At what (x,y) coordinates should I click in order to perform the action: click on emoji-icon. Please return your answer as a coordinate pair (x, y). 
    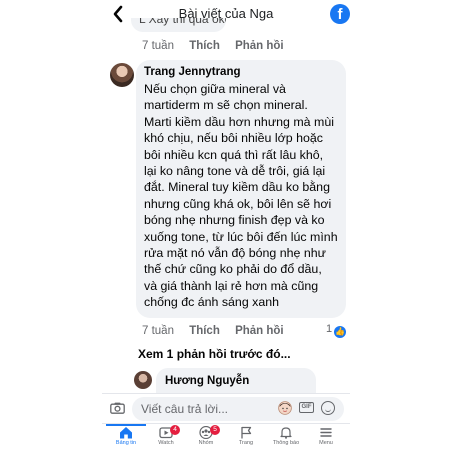
    Looking at the image, I should click on (328, 408).